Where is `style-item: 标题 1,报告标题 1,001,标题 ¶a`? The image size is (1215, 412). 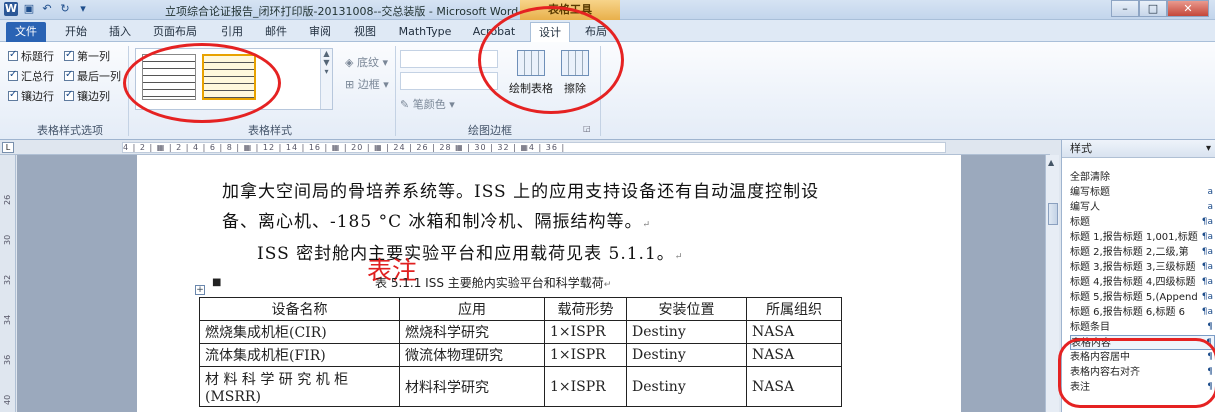 style-item: 标题 1,报告标题 1,001,标题 ¶a is located at coordinates (1142, 237).